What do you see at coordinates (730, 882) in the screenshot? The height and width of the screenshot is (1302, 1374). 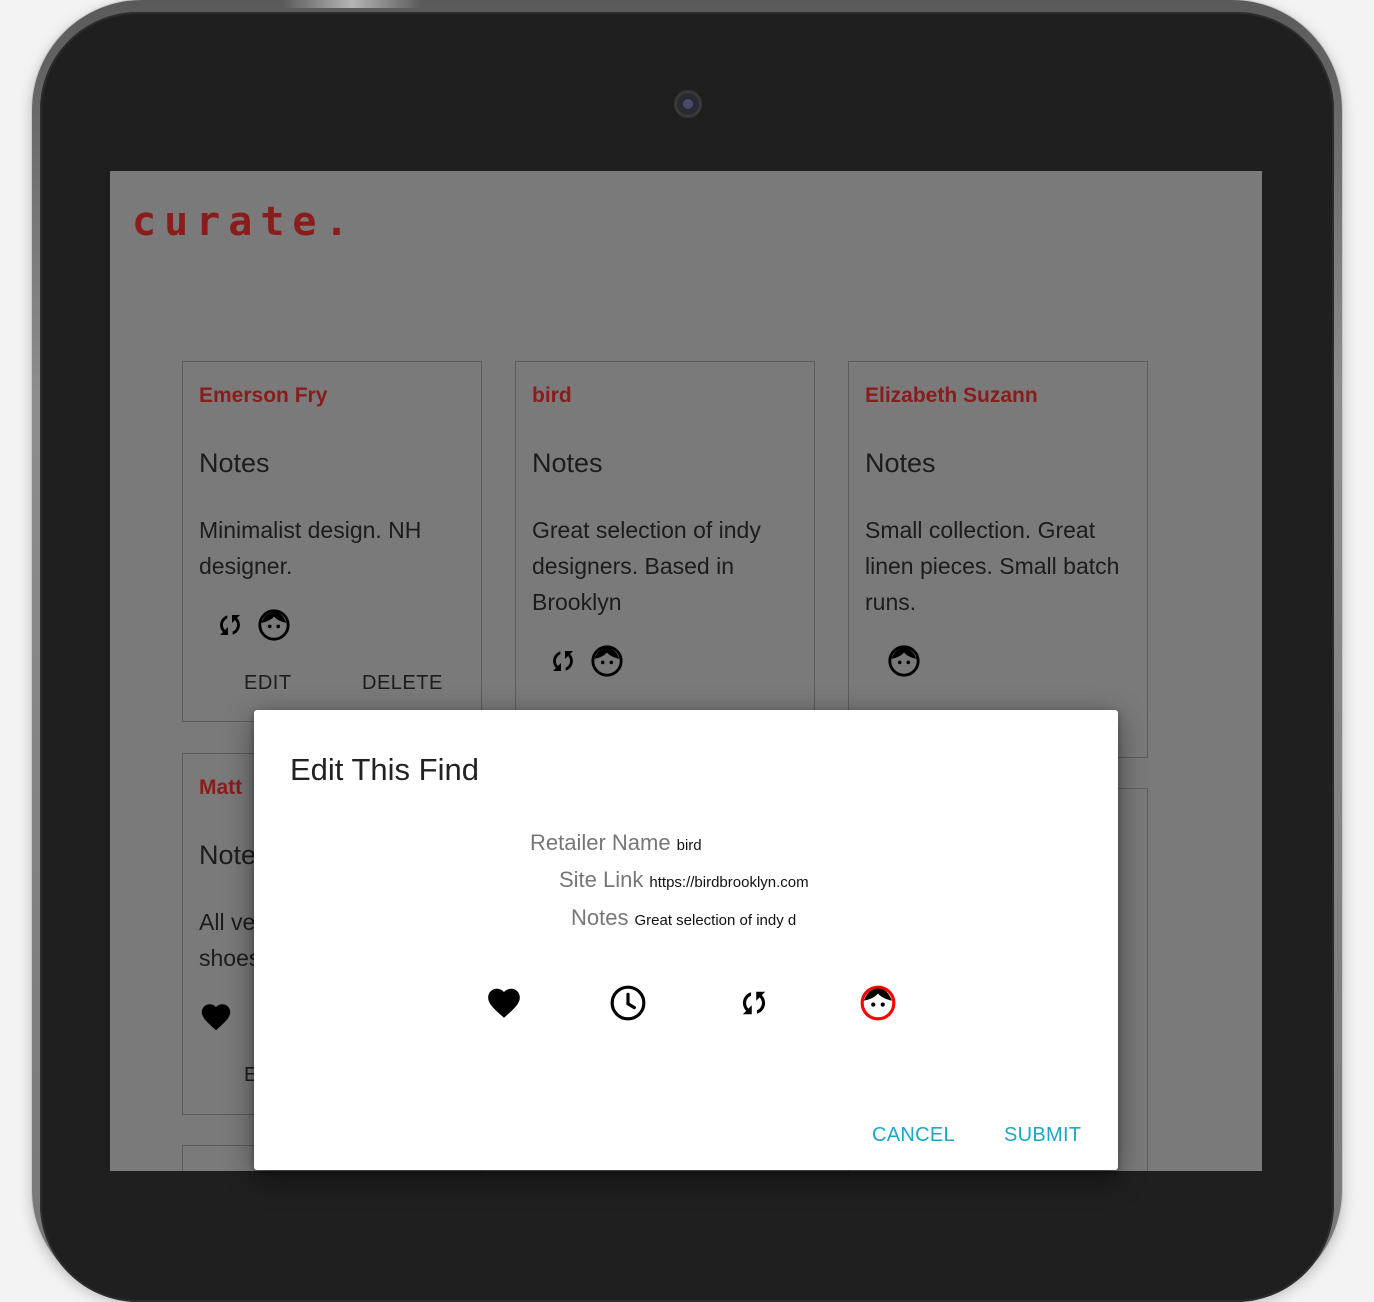 I see `site-link-input` at bounding box center [730, 882].